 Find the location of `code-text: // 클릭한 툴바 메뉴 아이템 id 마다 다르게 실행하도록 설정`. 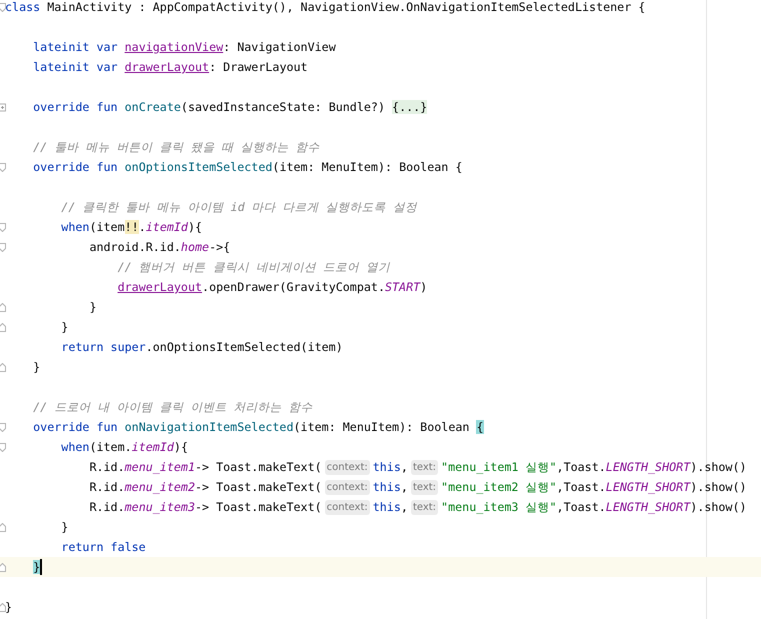

code-text: // 클릭한 툴바 메뉴 아이템 id 마다 다르게 실행하도록 설정 is located at coordinates (239, 207).